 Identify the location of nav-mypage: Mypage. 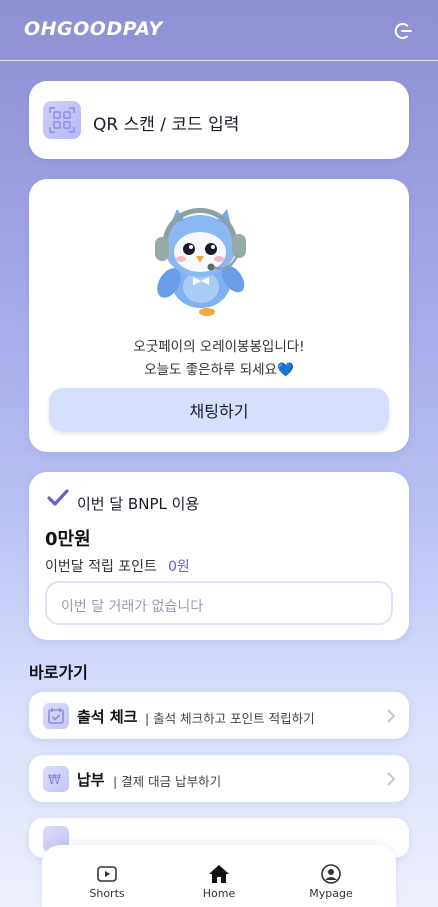
(331, 876).